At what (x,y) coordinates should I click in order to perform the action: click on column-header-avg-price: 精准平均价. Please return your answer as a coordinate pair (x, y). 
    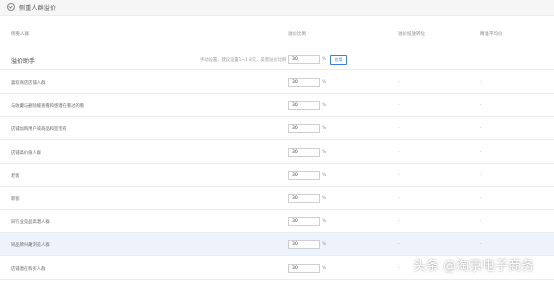
    Looking at the image, I should click on (491, 34).